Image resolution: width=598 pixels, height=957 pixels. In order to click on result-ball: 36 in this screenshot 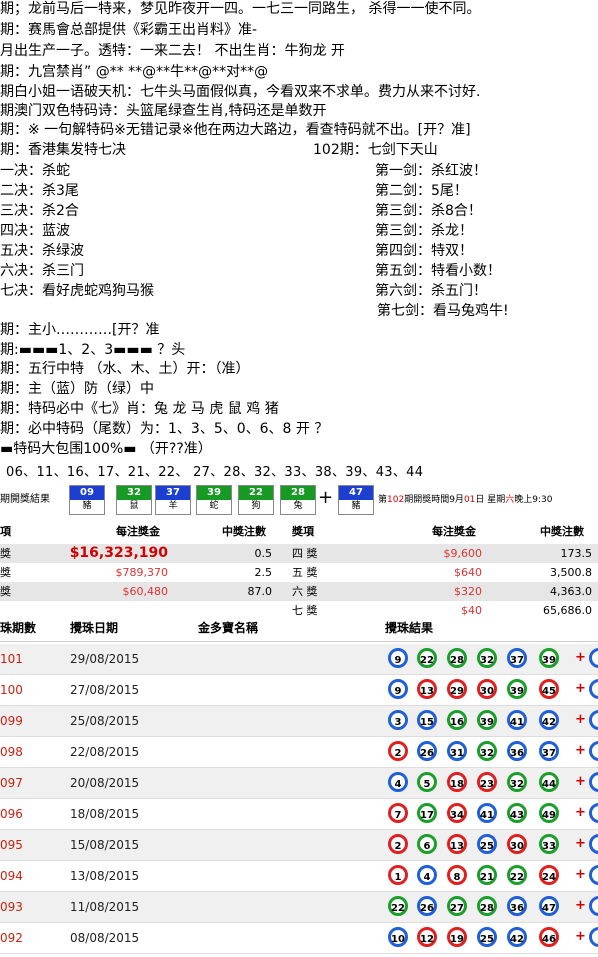, I will do `click(517, 751)`.